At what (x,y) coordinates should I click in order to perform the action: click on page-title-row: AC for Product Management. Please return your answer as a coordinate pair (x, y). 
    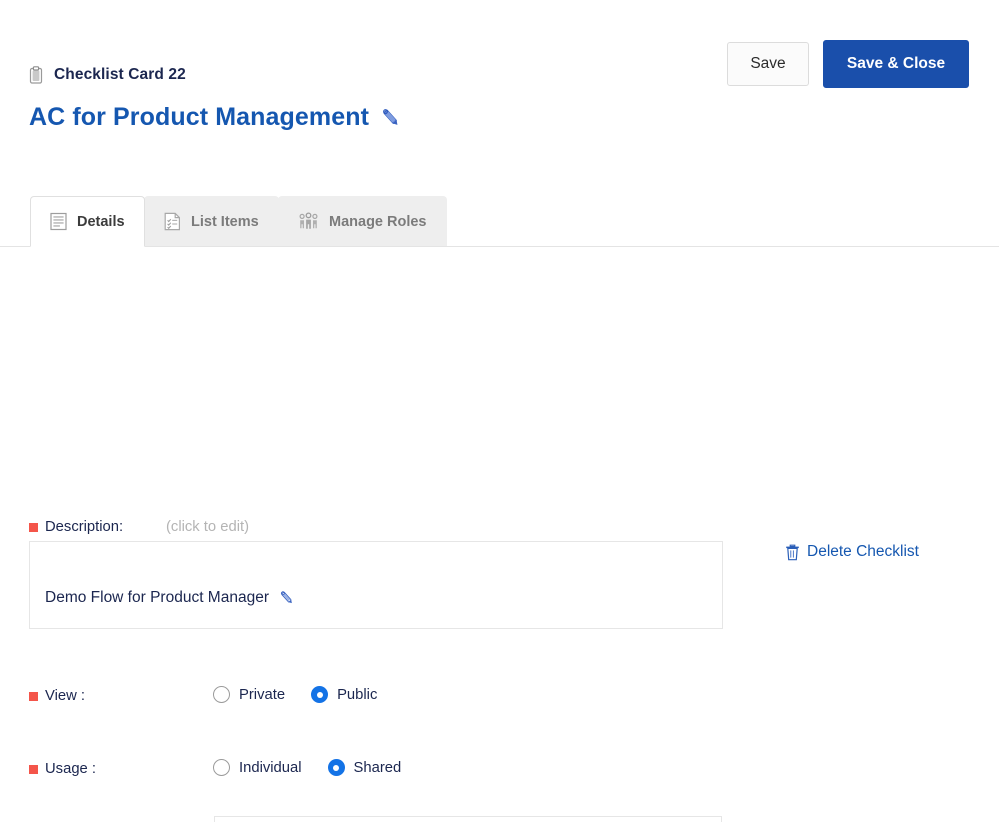
    Looking at the image, I should click on (216, 117).